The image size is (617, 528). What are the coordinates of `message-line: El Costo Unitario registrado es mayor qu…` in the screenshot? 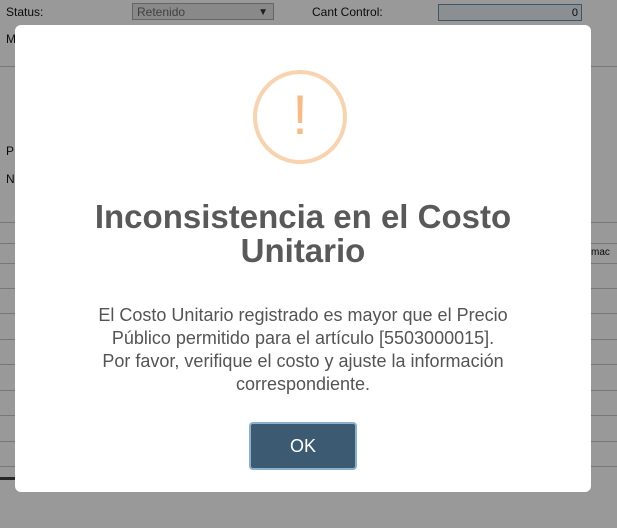 It's located at (303, 315).